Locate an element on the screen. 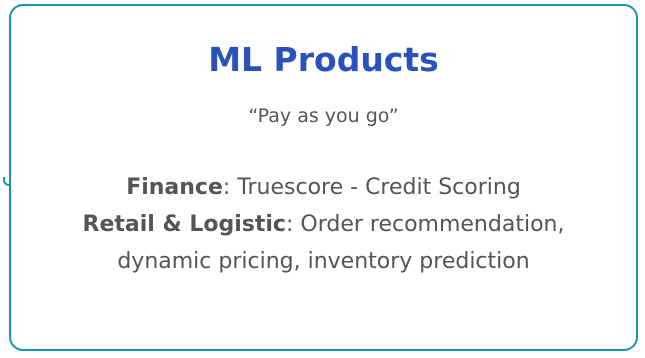  retail-logistic-label: Retail & Logistic is located at coordinates (184, 224).